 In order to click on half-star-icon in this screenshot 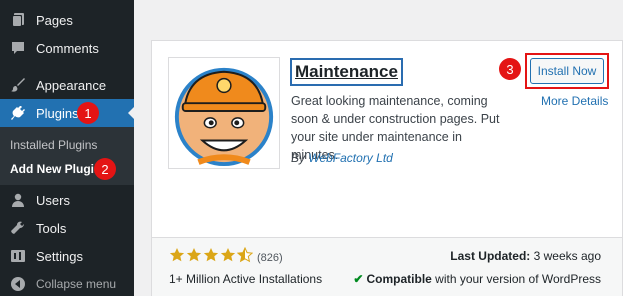, I will do `click(245, 257)`.